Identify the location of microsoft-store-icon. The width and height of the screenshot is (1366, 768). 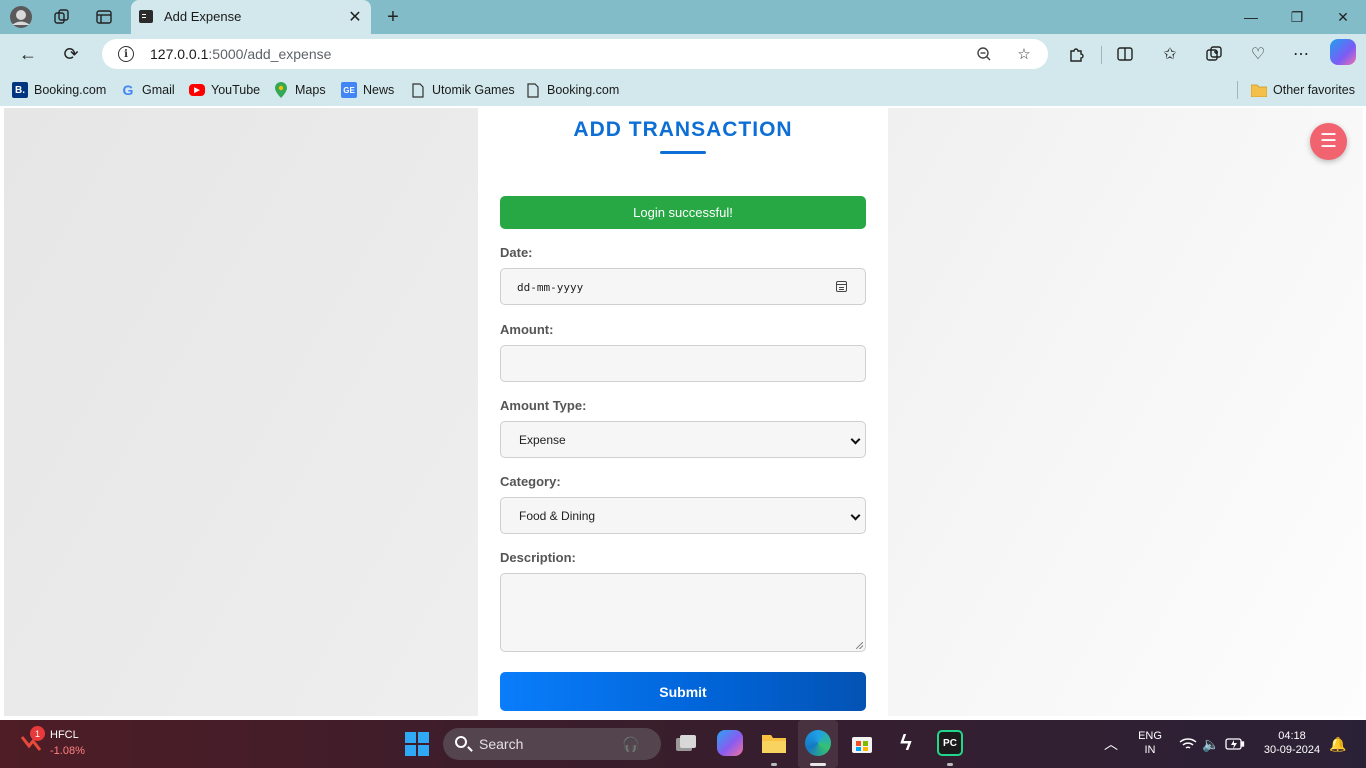
(862, 743).